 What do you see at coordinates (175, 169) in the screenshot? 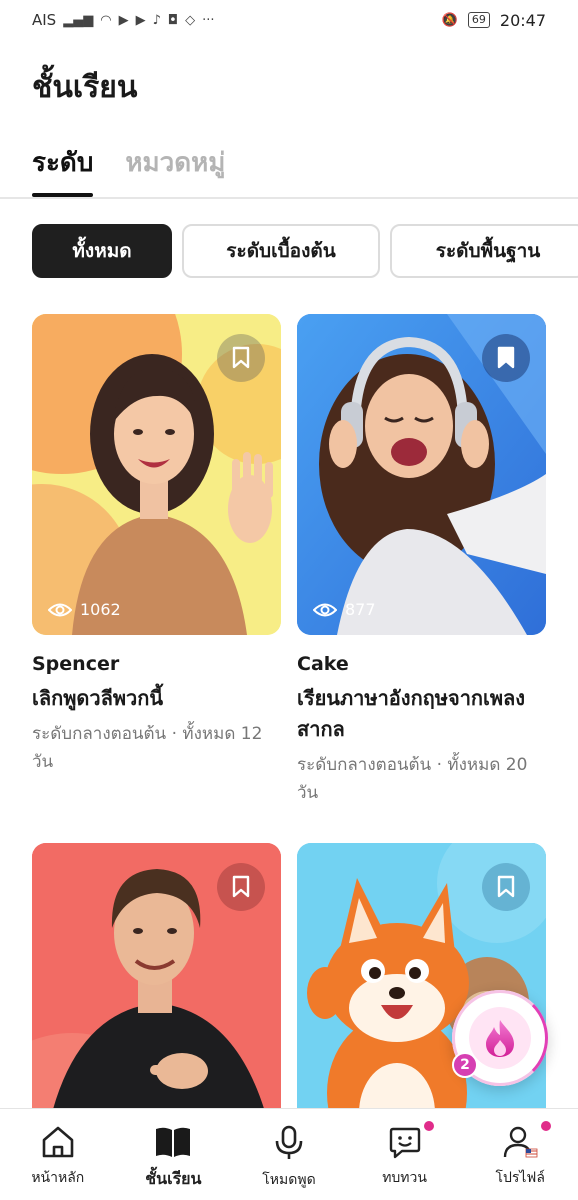
I see `tab-category: หมวดหมู่` at bounding box center [175, 169].